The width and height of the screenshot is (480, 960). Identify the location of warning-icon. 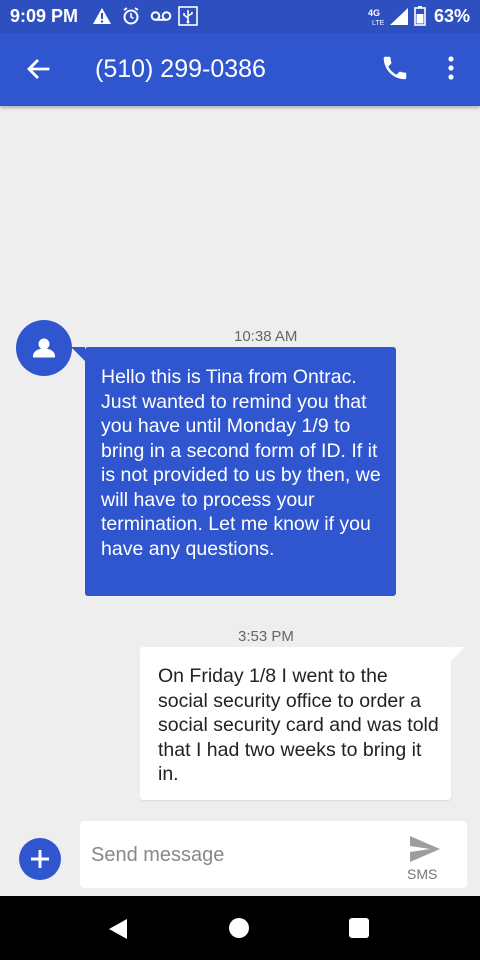
(102, 16).